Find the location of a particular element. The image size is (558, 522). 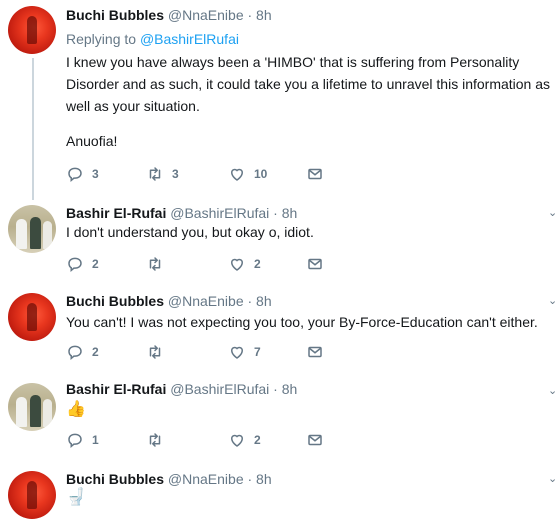

tweet: Buchi Bubbles @NnaEnibe · 8h ⌄ 🚽 is located at coordinates (279, 494).